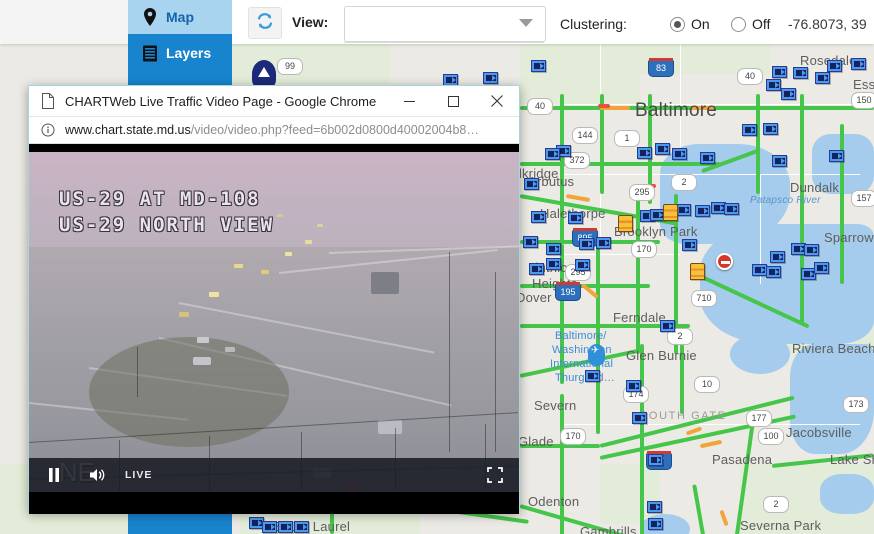 Image resolution: width=874 pixels, height=534 pixels. What do you see at coordinates (710, 174) in the screenshot?
I see `map-street` at bounding box center [710, 174].